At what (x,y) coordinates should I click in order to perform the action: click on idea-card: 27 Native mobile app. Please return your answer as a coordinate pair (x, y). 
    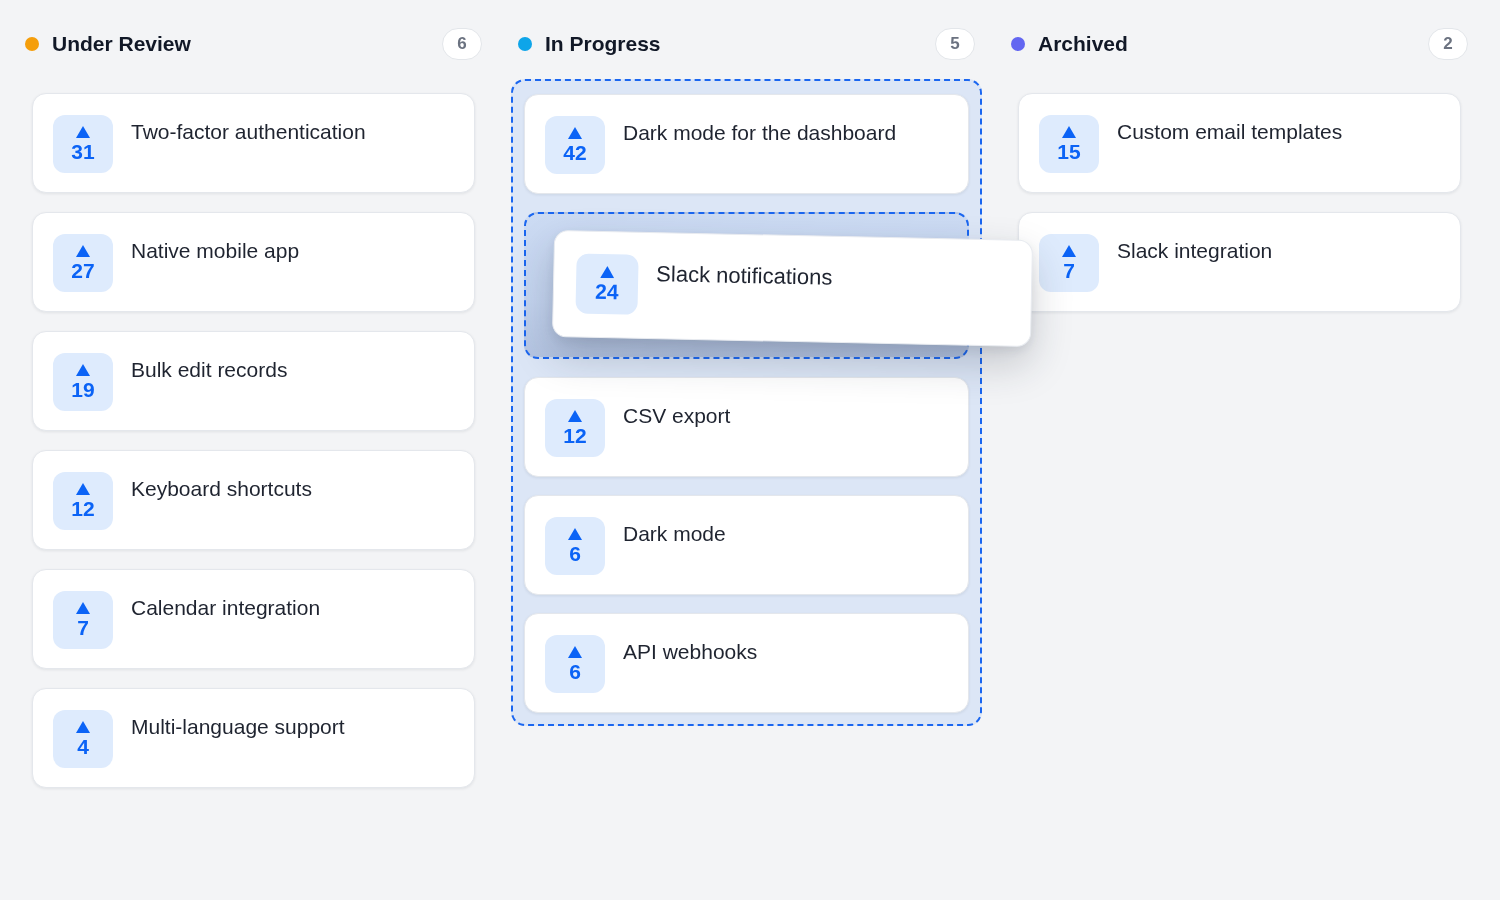
    Looking at the image, I should click on (253, 262).